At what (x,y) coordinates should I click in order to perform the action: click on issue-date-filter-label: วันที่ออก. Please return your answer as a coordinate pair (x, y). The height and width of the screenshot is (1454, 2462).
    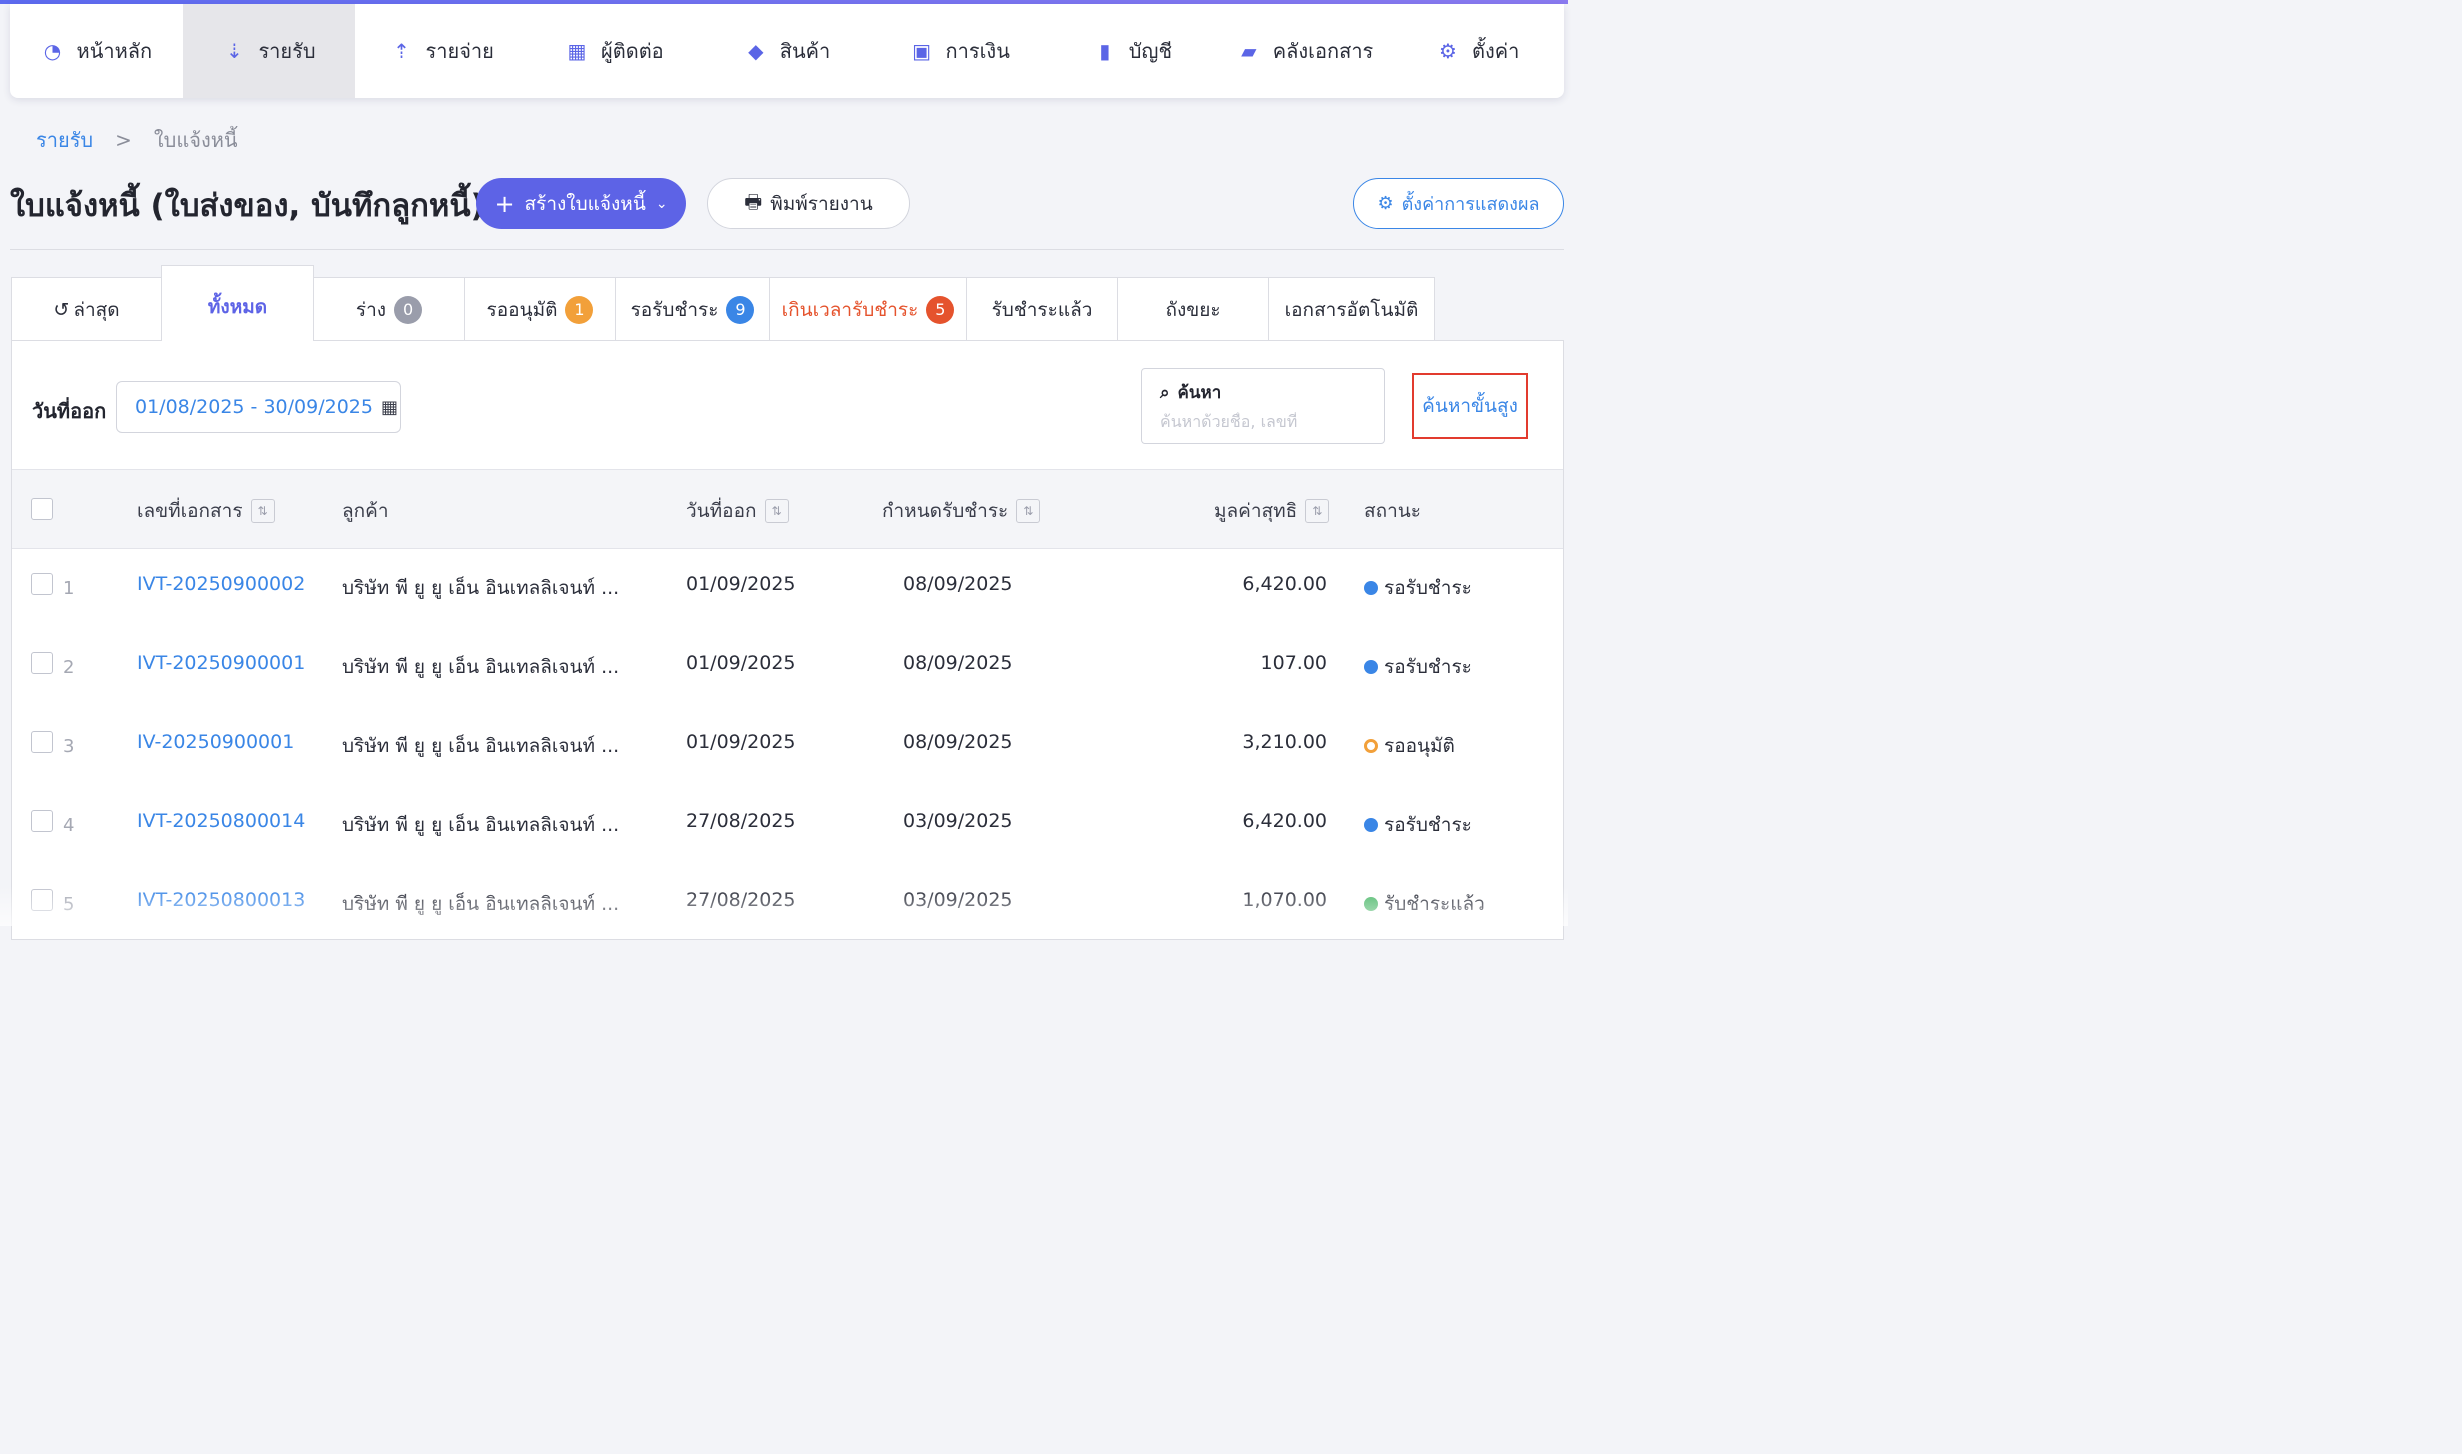
    Looking at the image, I should click on (69, 411).